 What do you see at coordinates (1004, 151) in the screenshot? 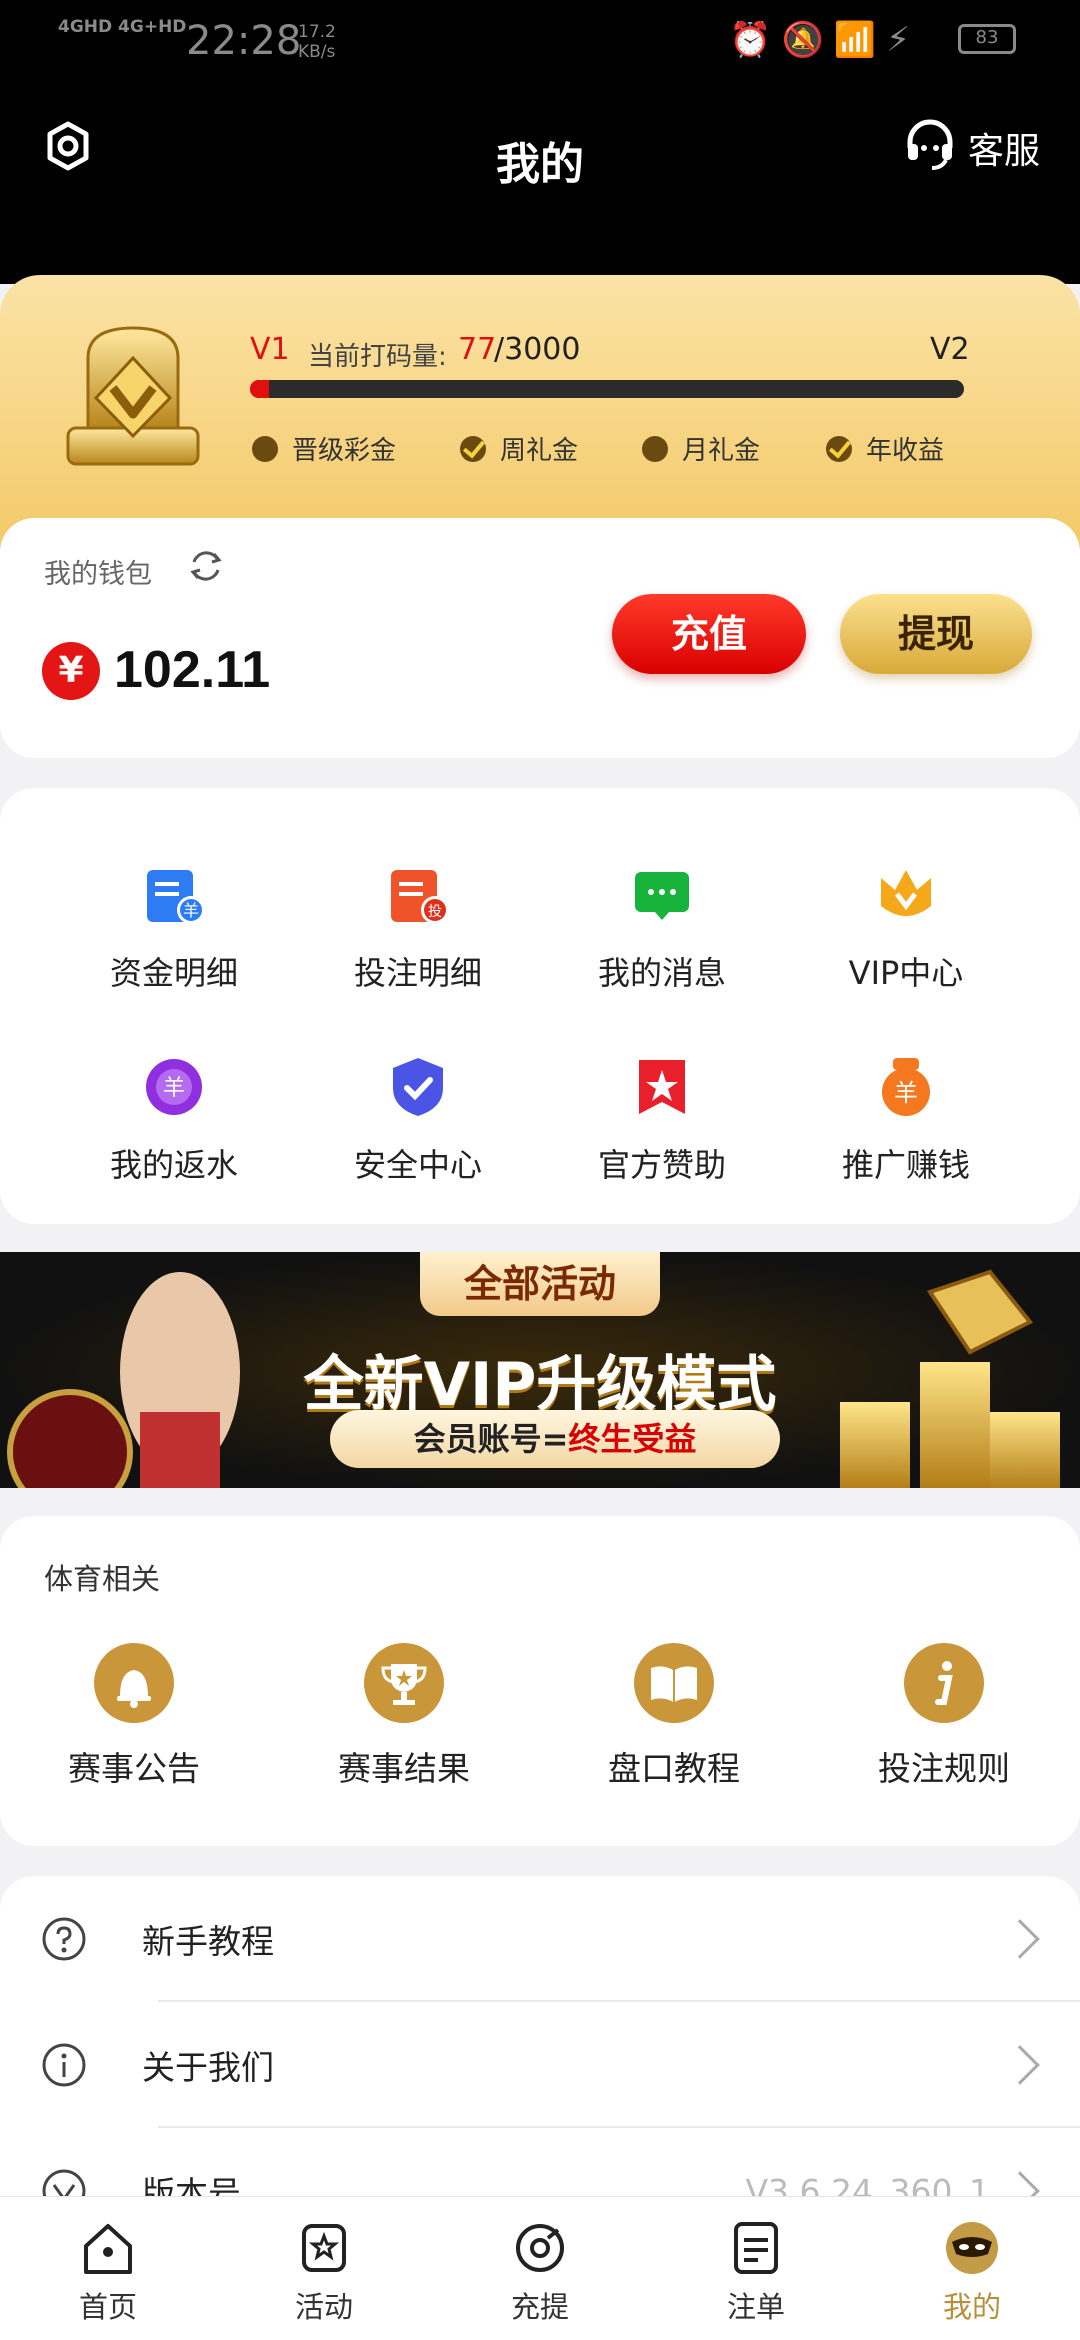
I see `customer-service-label: 客服` at bounding box center [1004, 151].